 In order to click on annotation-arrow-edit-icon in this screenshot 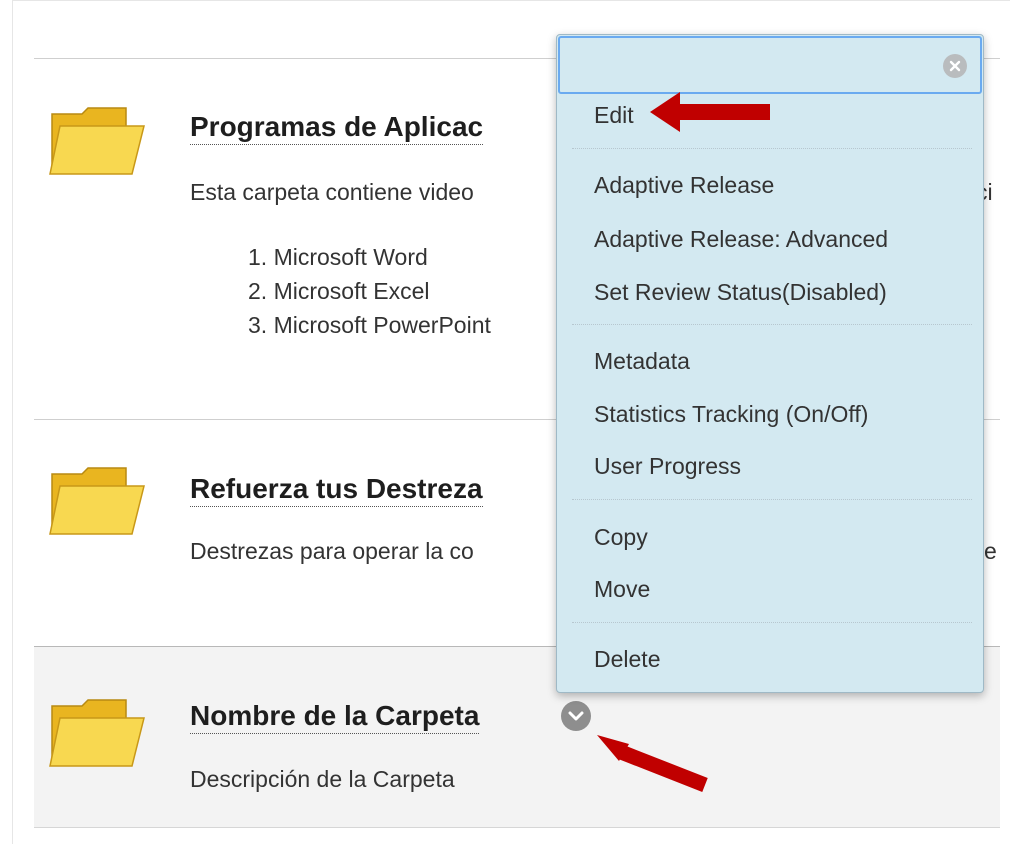, I will do `click(710, 112)`.